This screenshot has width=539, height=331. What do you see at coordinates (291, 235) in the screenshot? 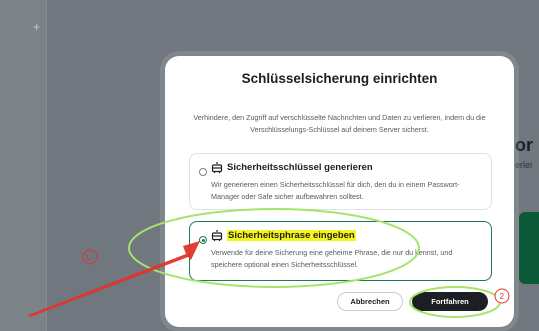
I see `option-title: Sicherheitsphrase eingeben` at bounding box center [291, 235].